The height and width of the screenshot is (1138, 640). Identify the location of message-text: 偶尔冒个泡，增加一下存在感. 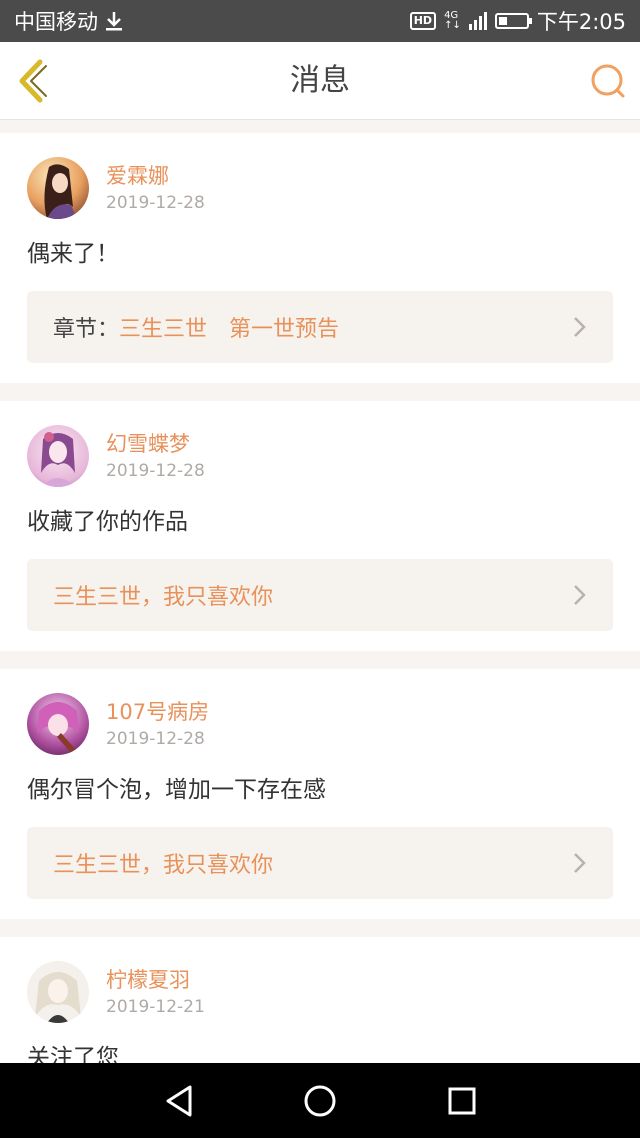
(176, 790).